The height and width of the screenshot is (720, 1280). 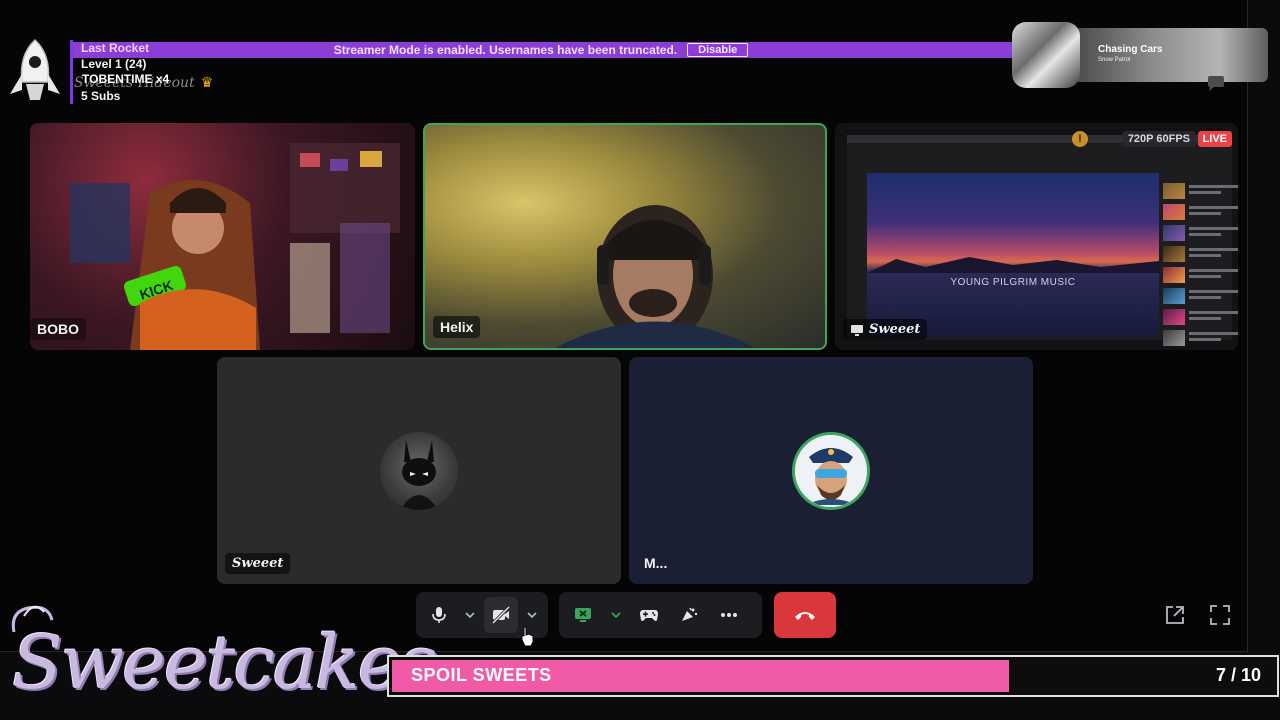 What do you see at coordinates (1171, 55) in the screenshot?
I see `now-playing-card: Chasing Cars Snow Patrol` at bounding box center [1171, 55].